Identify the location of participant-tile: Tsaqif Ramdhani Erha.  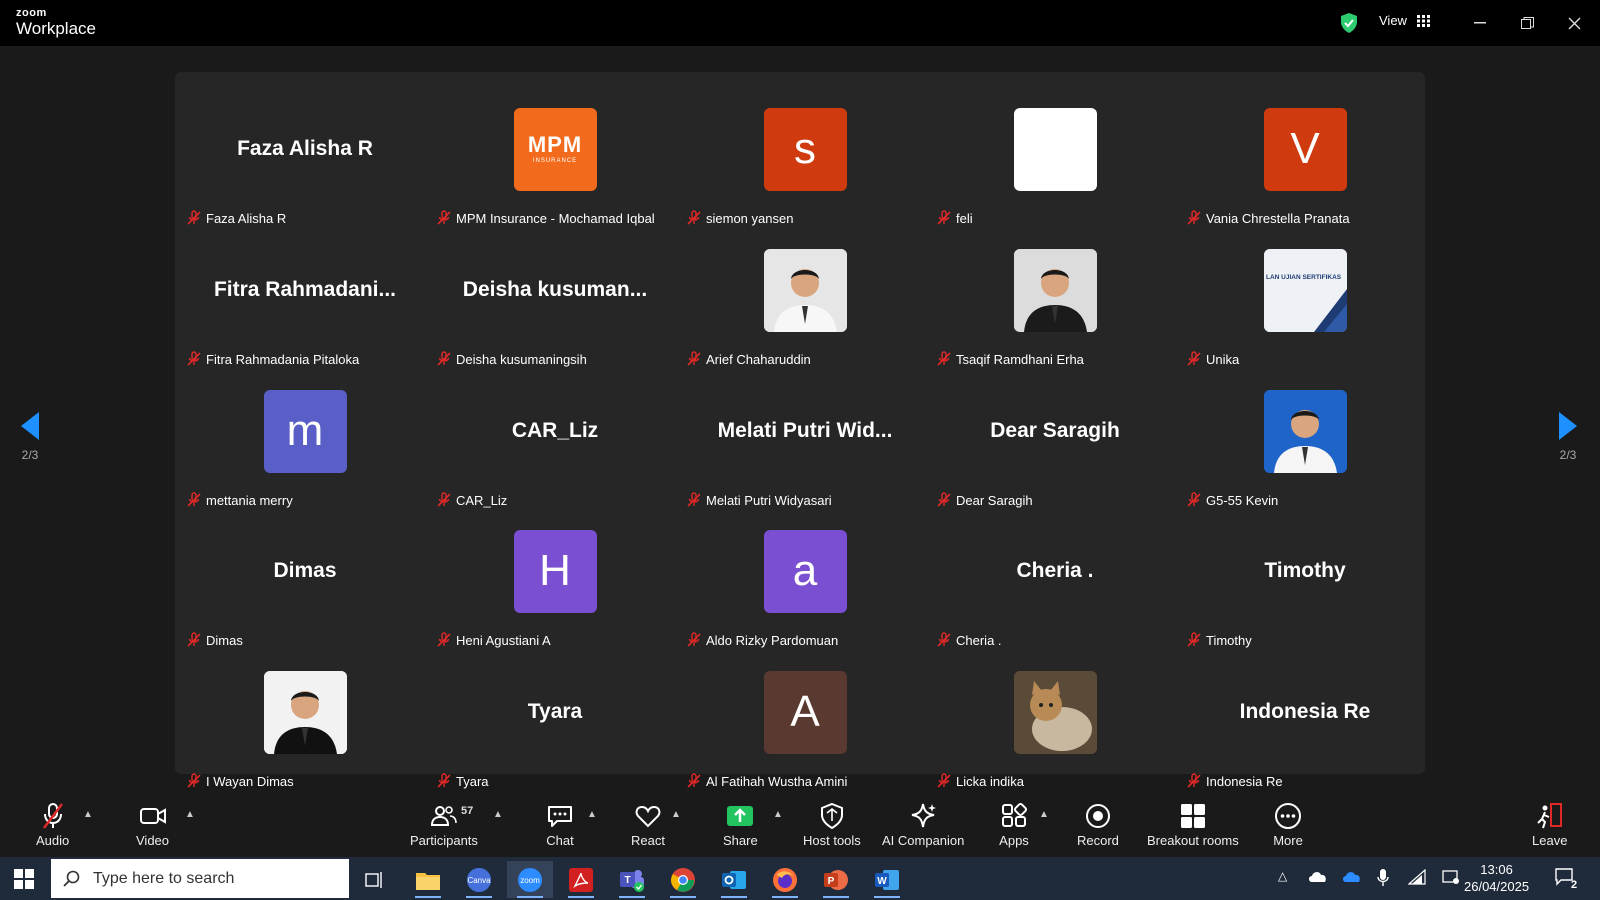
(1055, 301).